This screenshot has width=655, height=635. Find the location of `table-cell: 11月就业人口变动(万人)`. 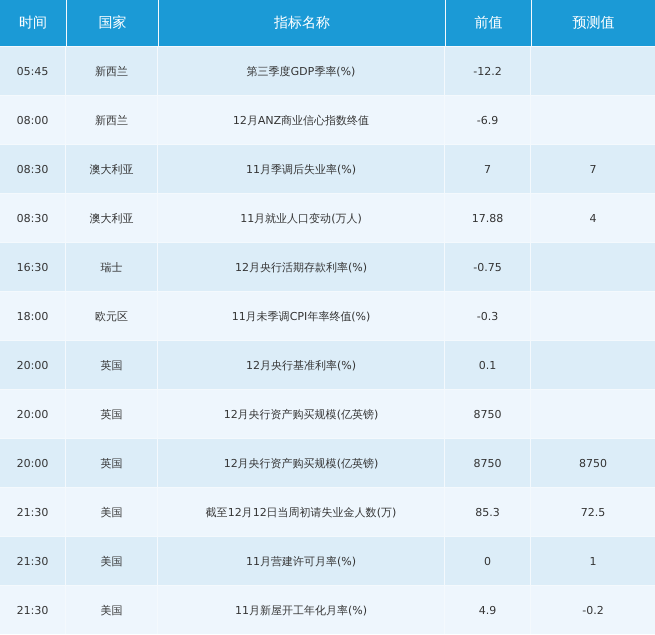

table-cell: 11月就业人口变动(万人) is located at coordinates (301, 218).